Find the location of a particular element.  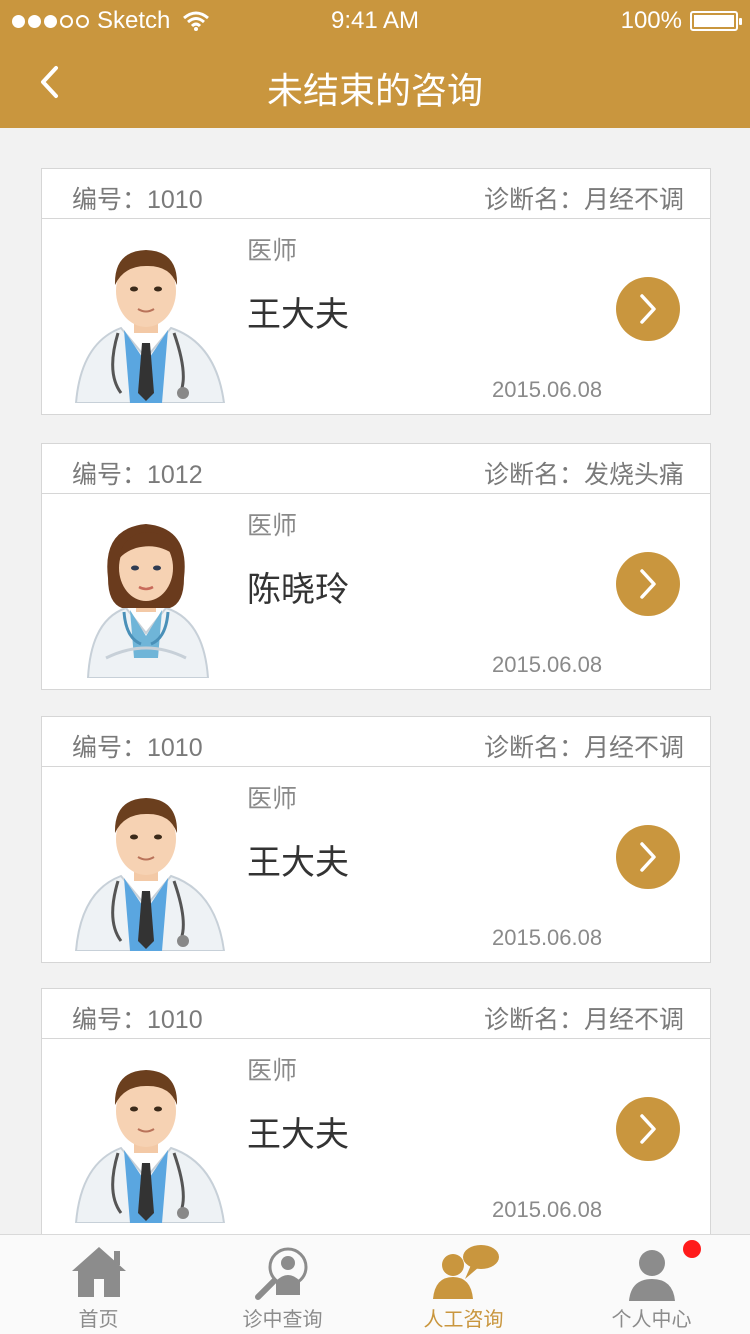

tab-label: 个人中心 is located at coordinates (651, 1320).